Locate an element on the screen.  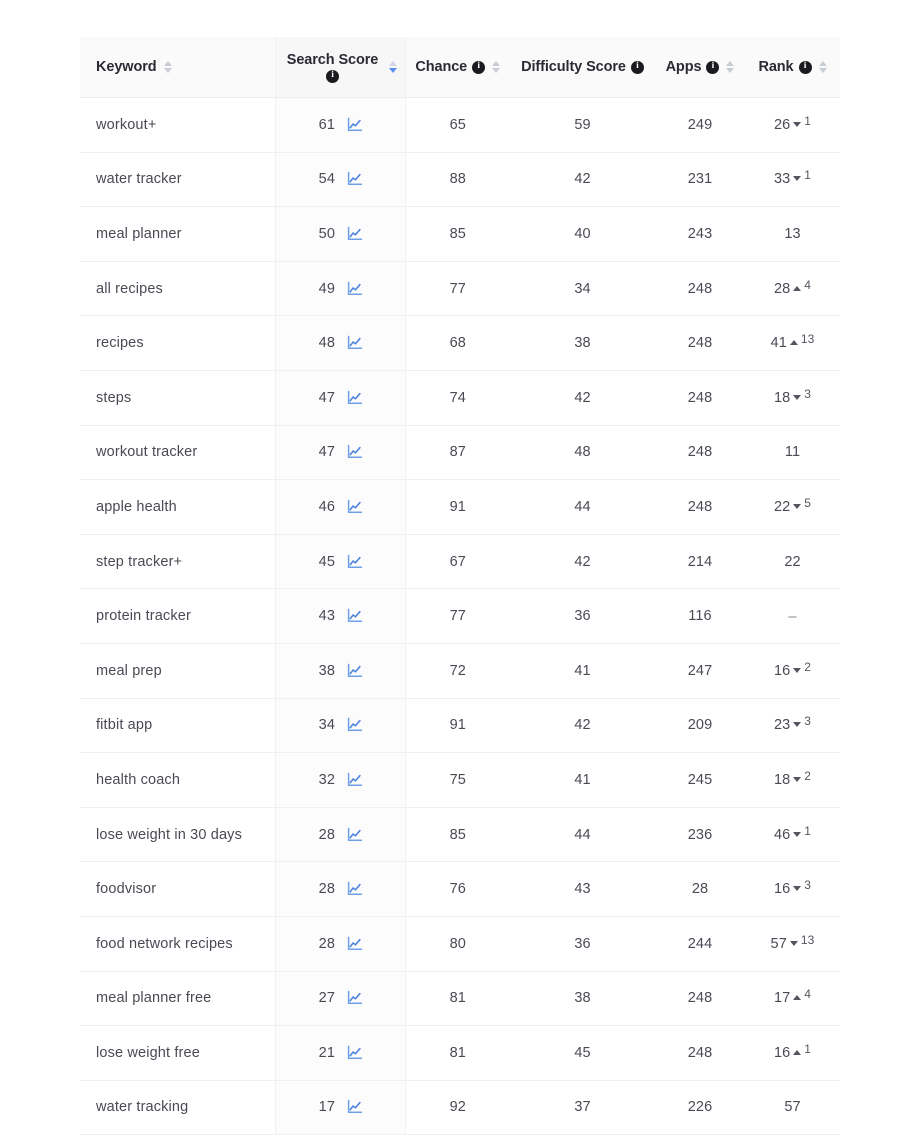
table-row: lose weight in 30 days 28 85 44 236 46 1 is located at coordinates (460, 835).